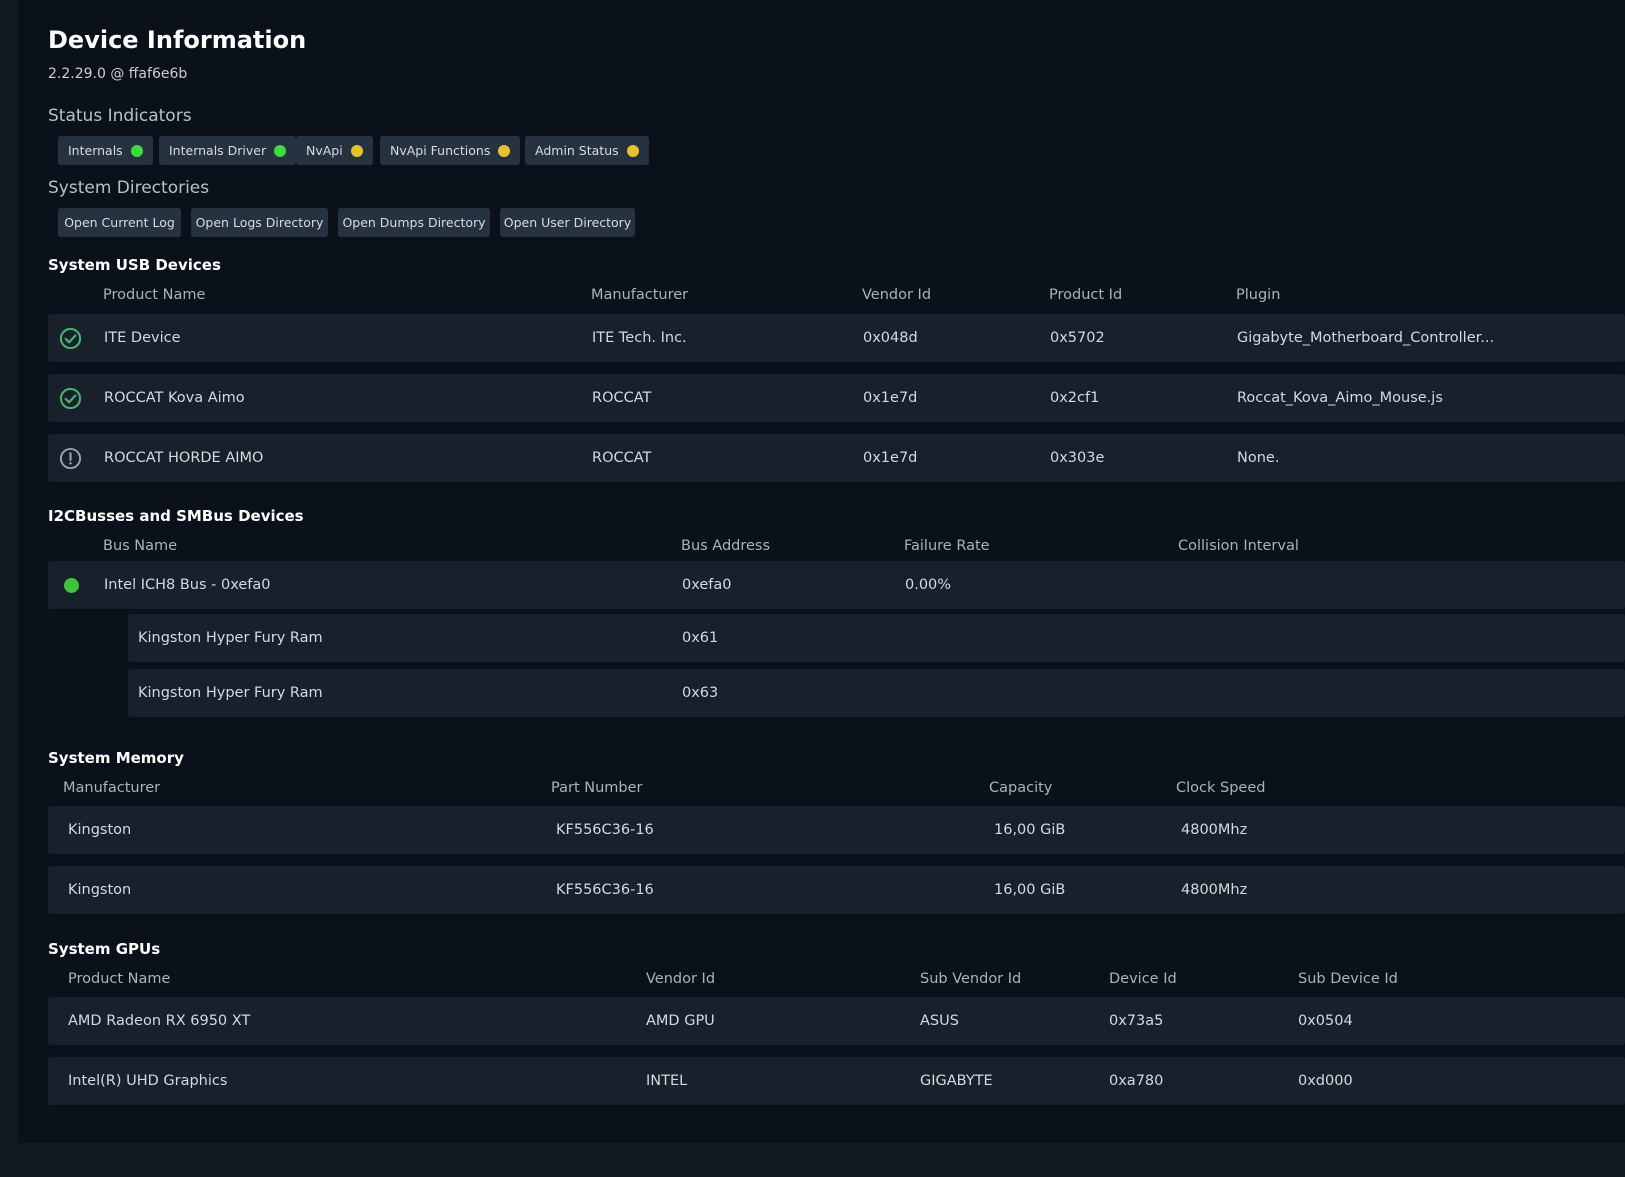  What do you see at coordinates (174, 398) in the screenshot?
I see `usb-product-name: ROCCAT Kova Aimo` at bounding box center [174, 398].